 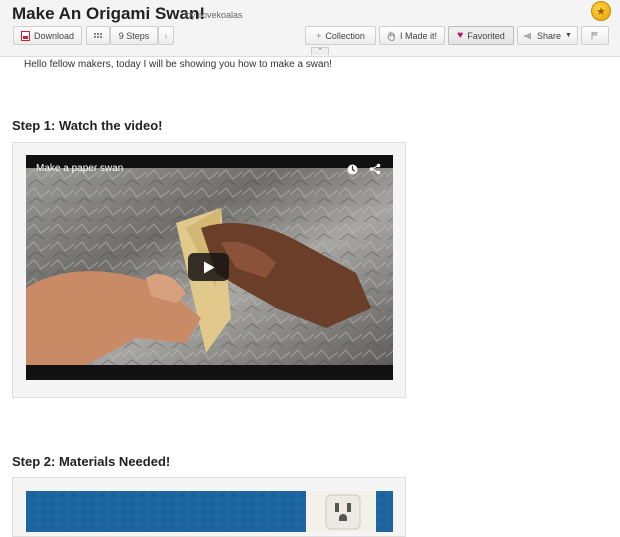 I want to click on materials-photo-image, so click(x=209, y=511).